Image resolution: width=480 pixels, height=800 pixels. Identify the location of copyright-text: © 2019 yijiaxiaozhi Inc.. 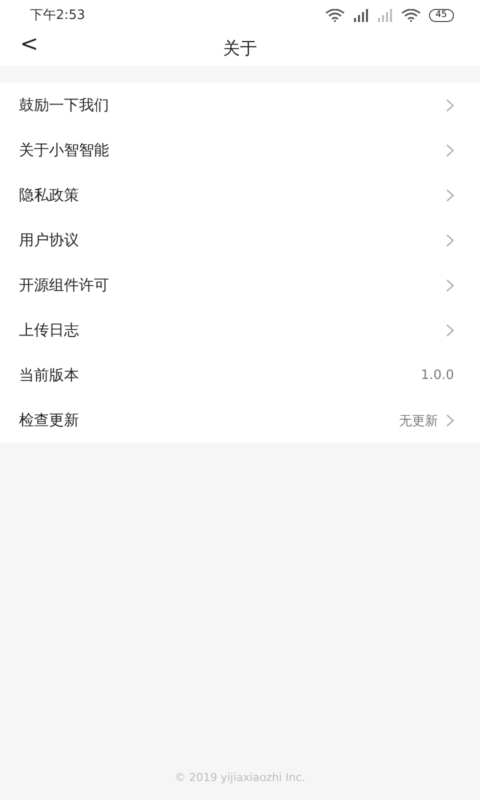
(240, 777).